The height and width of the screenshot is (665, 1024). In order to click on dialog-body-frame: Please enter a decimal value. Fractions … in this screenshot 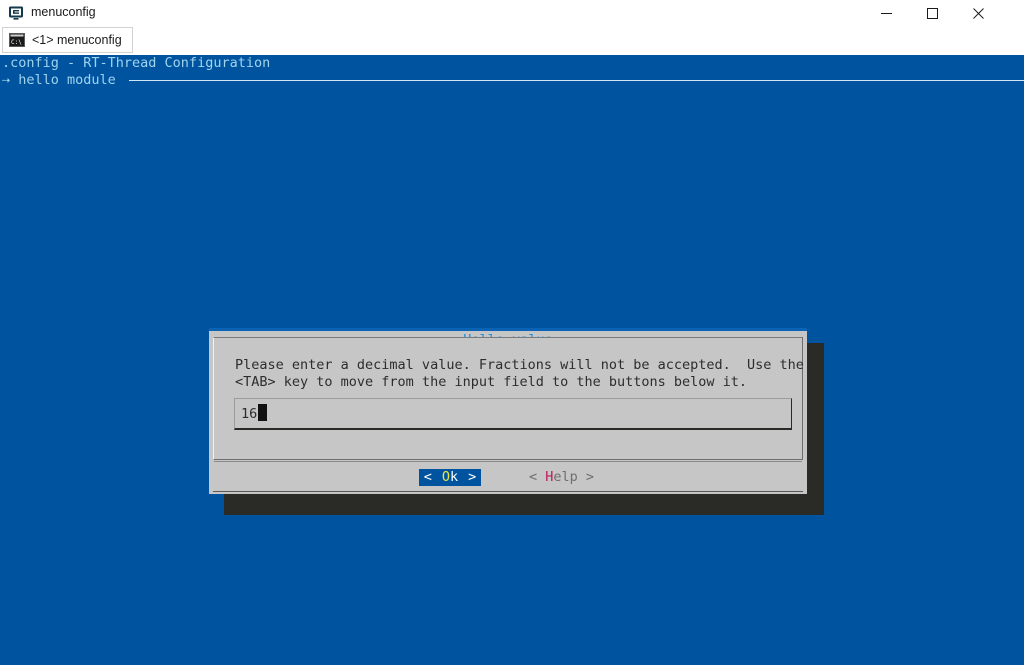, I will do `click(508, 398)`.